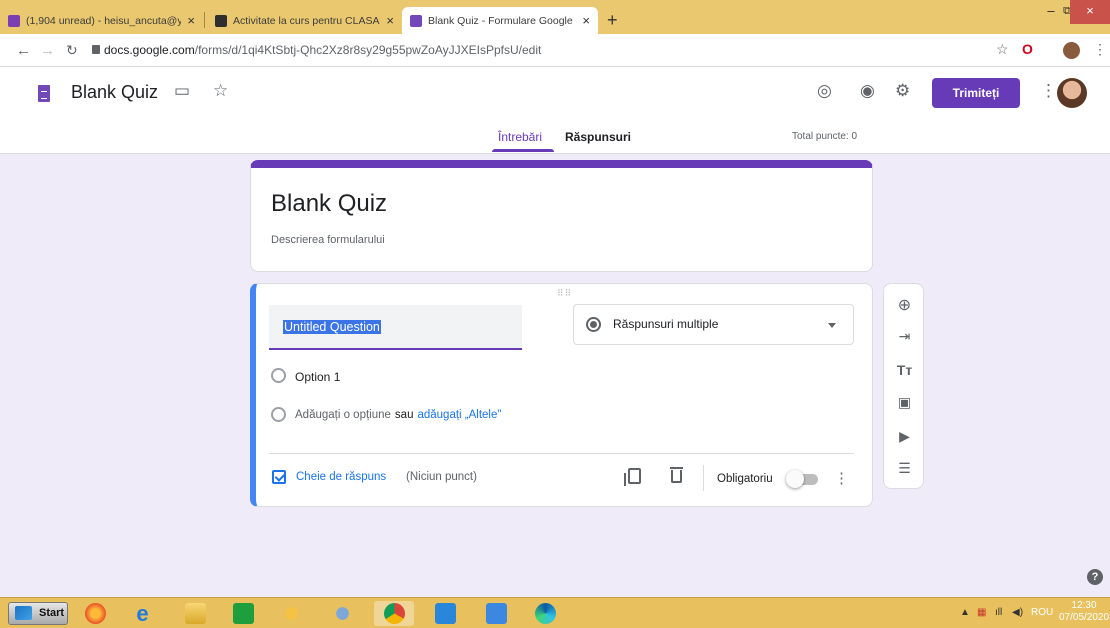  Describe the element at coordinates (459, 415) in the screenshot. I see `add-other-link: adăugați „Altele"` at that location.